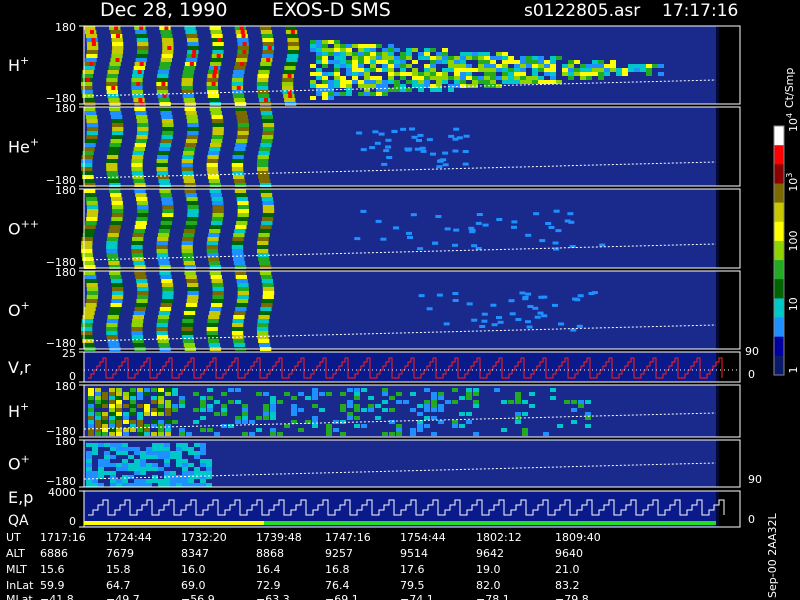 The width and height of the screenshot is (800, 600). I want to click on panel-label-sup: +, so click(24, 406).